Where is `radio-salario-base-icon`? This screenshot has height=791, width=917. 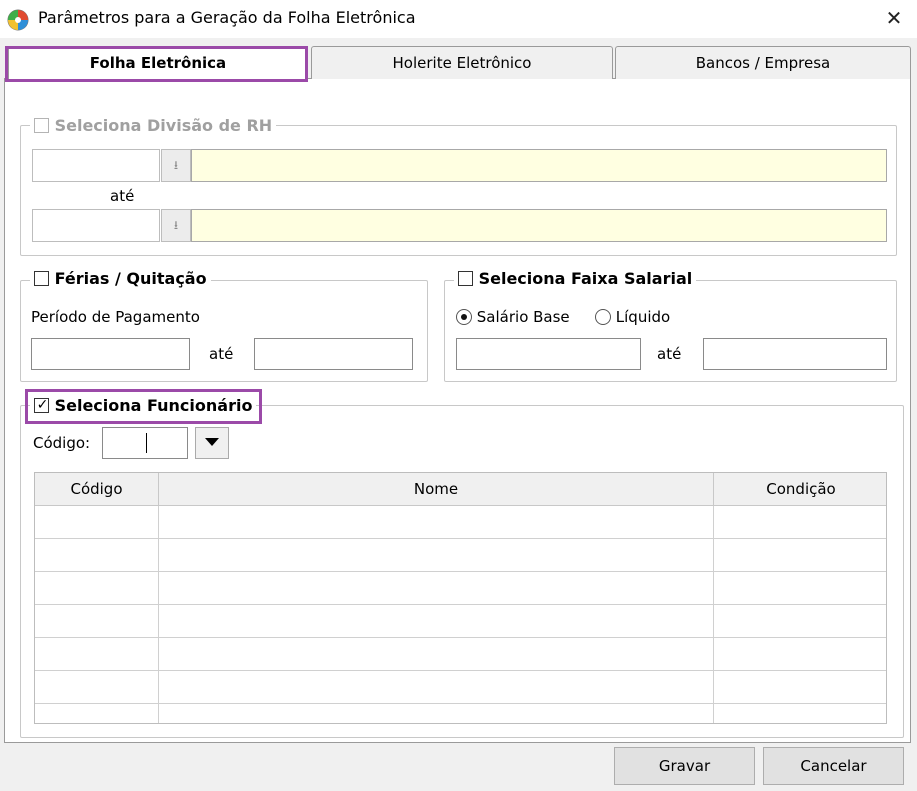 radio-salario-base-icon is located at coordinates (464, 317).